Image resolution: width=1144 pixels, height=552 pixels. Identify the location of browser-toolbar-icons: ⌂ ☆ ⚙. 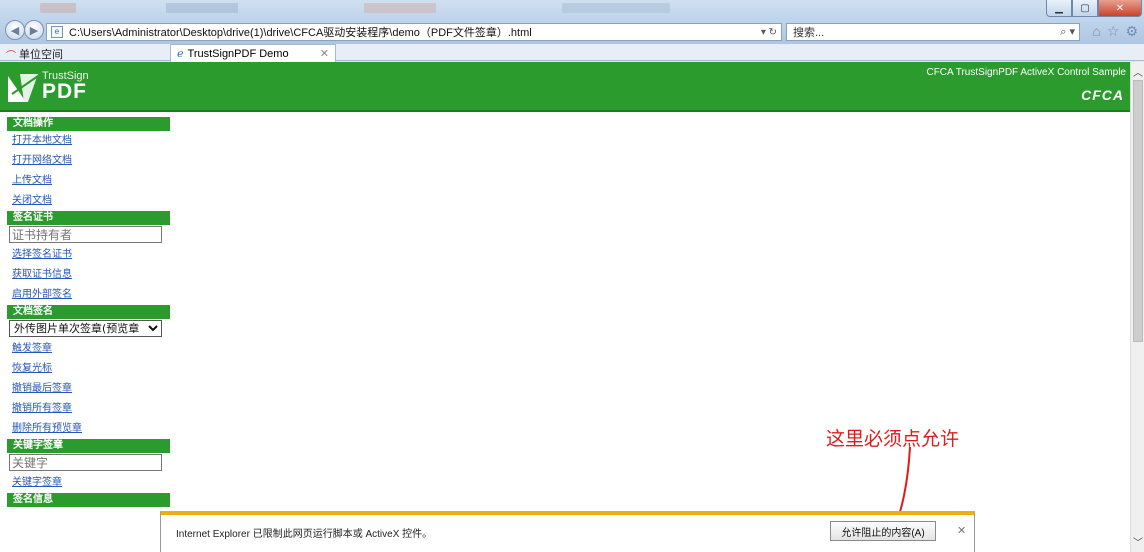
(1115, 31).